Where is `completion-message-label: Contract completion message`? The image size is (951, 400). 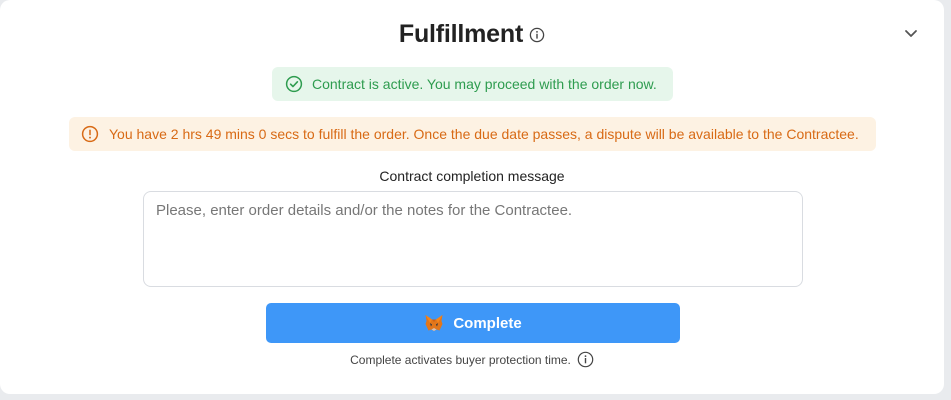 completion-message-label: Contract completion message is located at coordinates (472, 176).